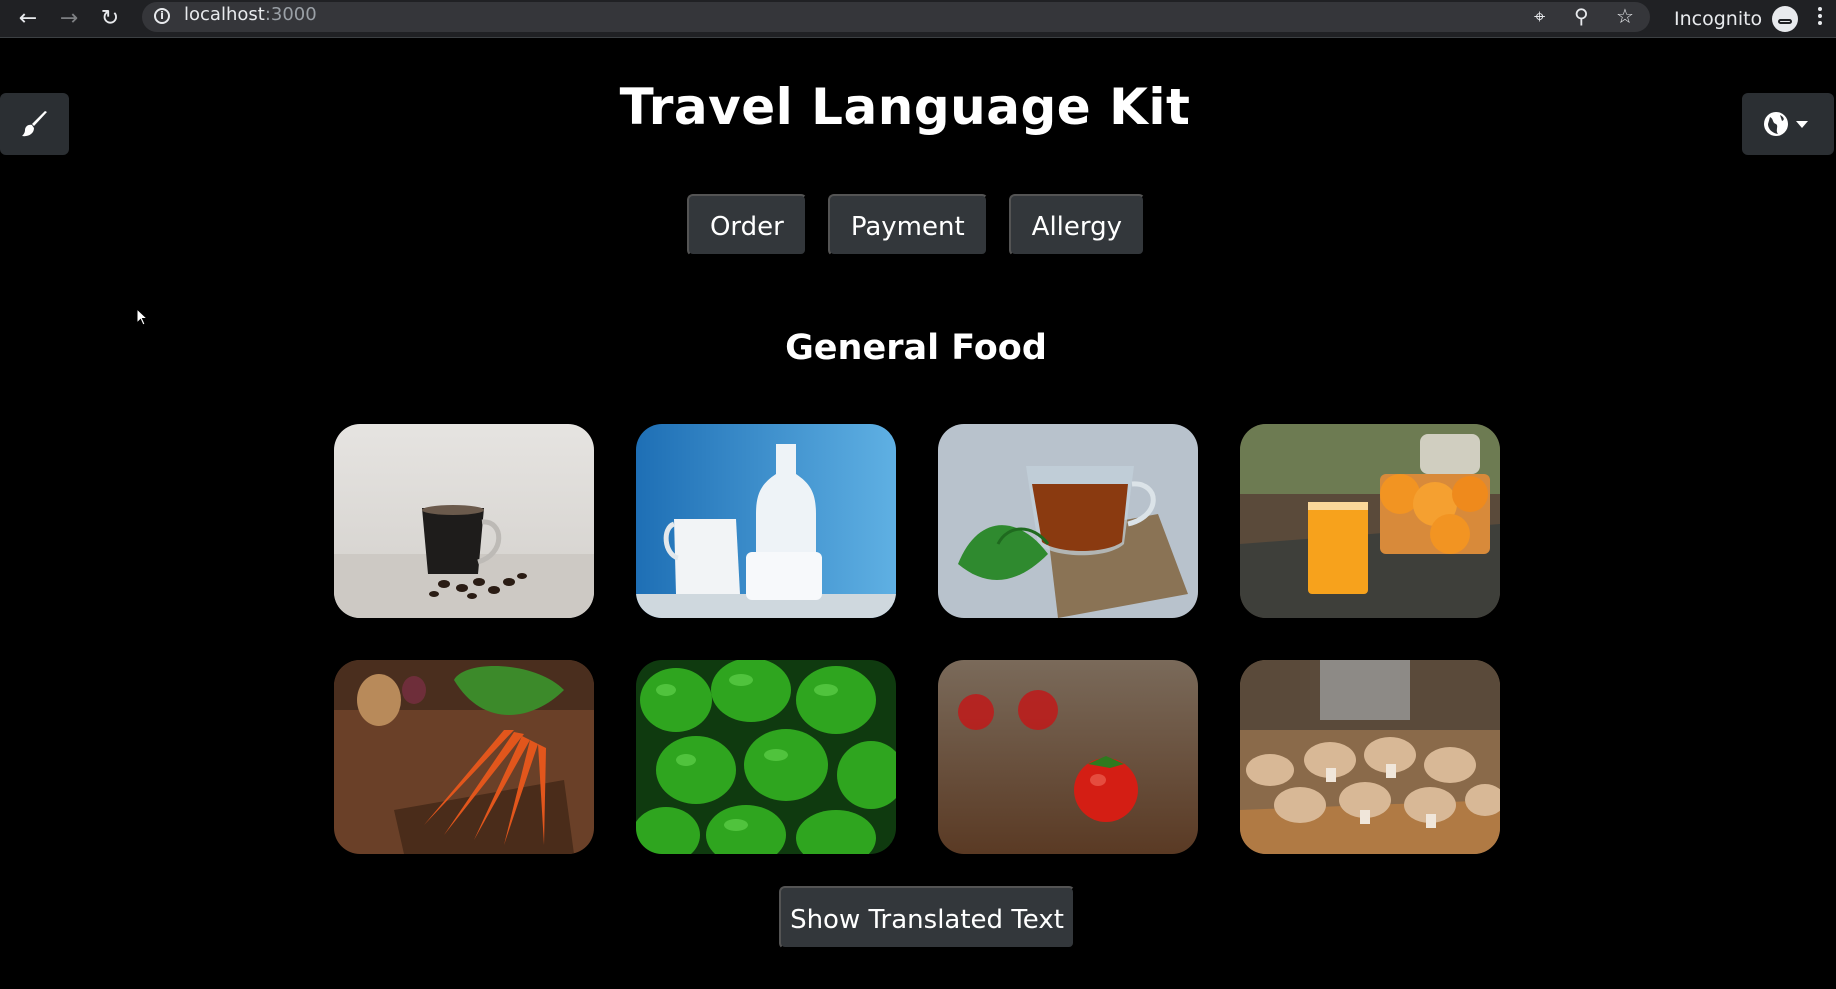  I want to click on food-card-green-pepper, so click(766, 757).